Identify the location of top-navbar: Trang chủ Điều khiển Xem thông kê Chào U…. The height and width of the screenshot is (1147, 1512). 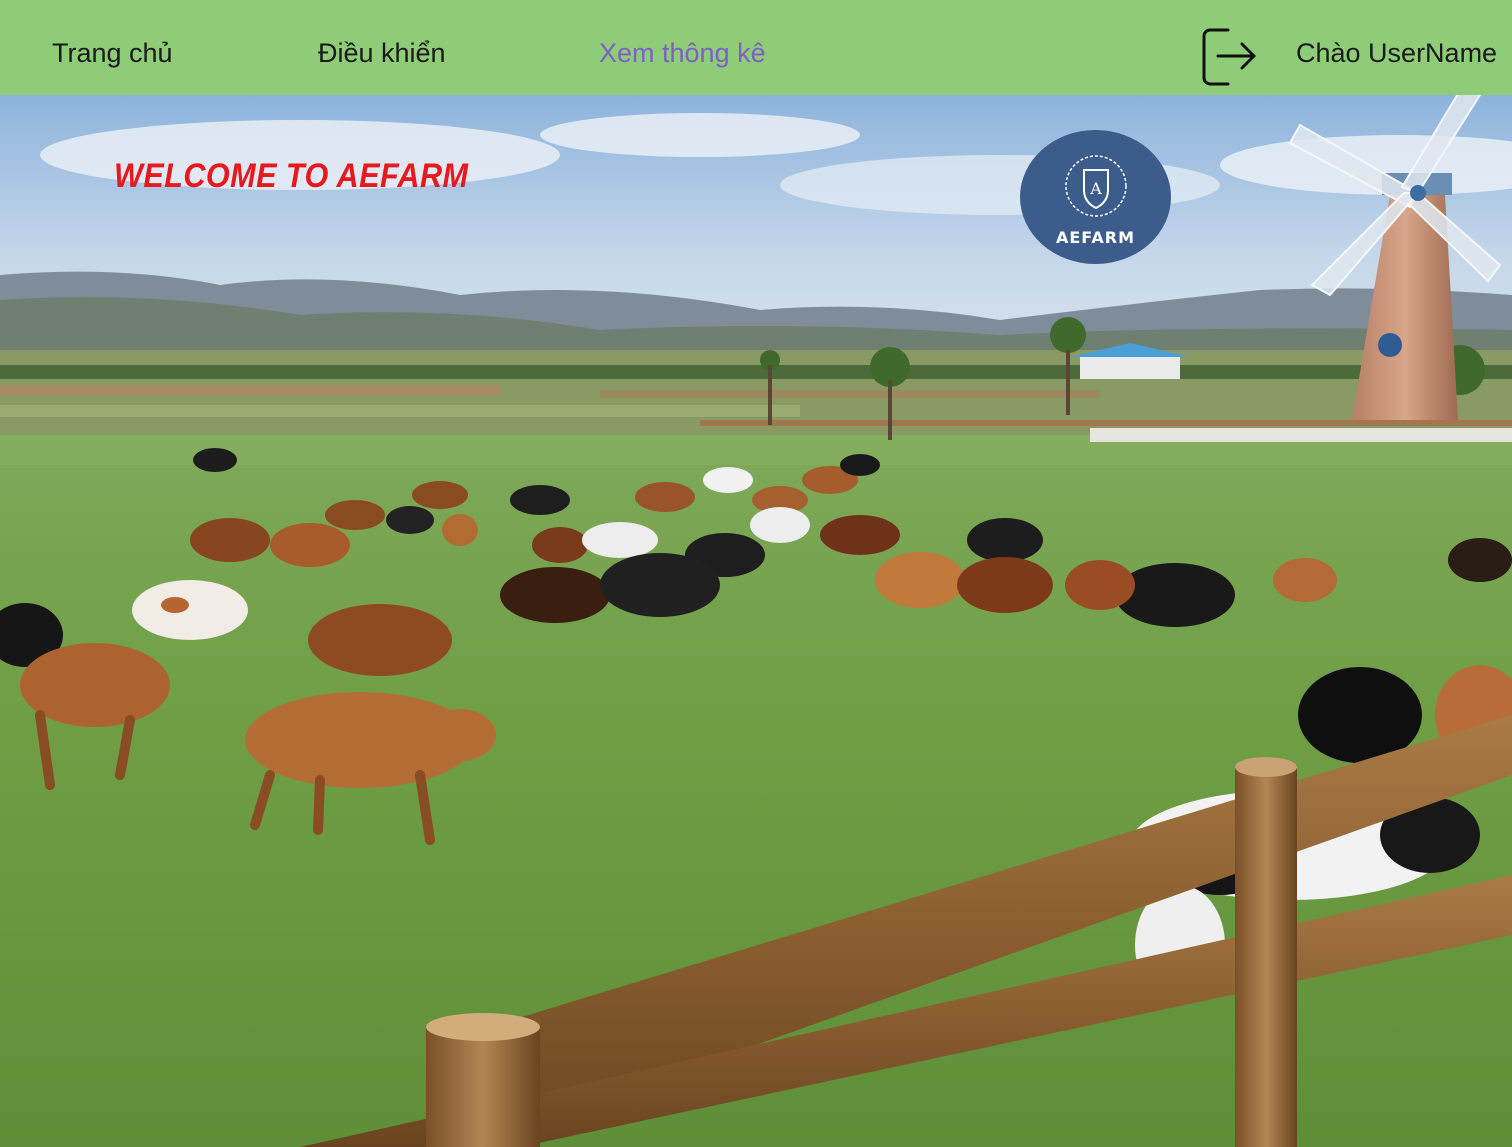
(756, 47).